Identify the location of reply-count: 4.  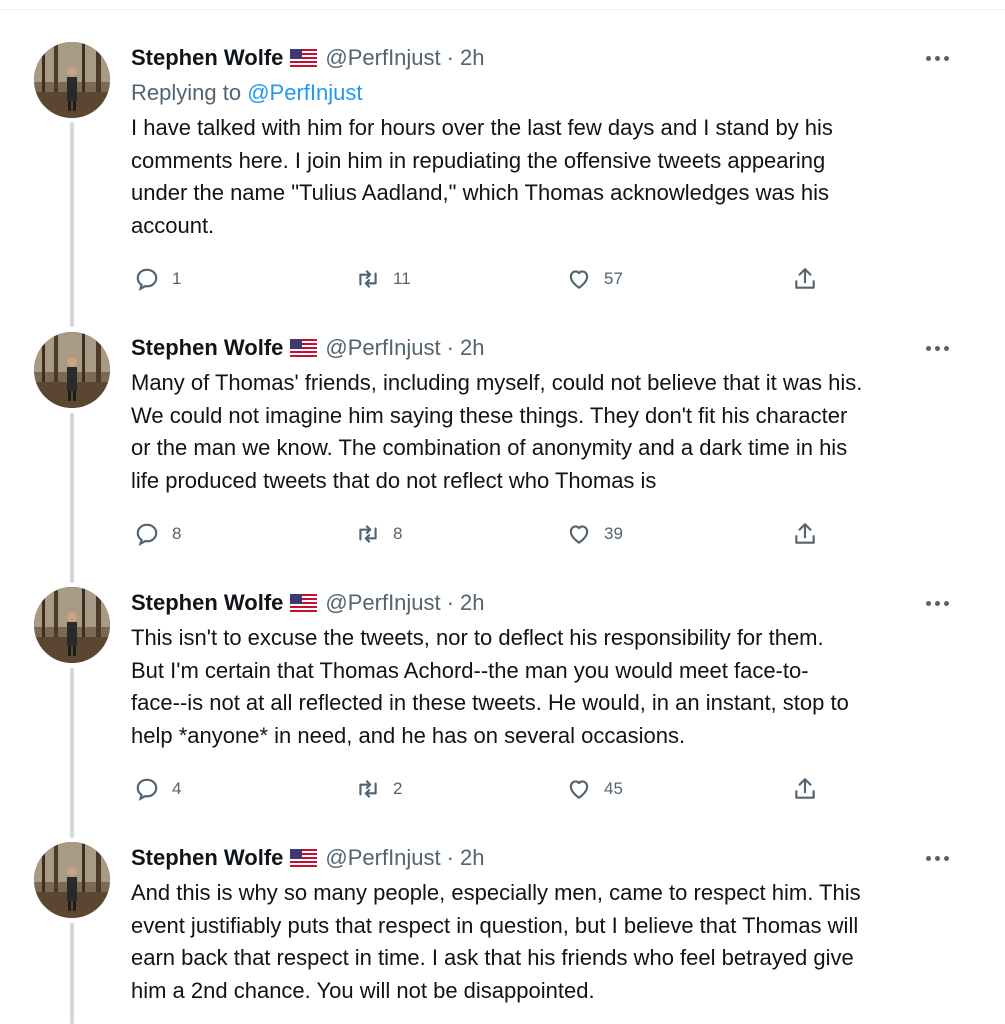
(177, 788).